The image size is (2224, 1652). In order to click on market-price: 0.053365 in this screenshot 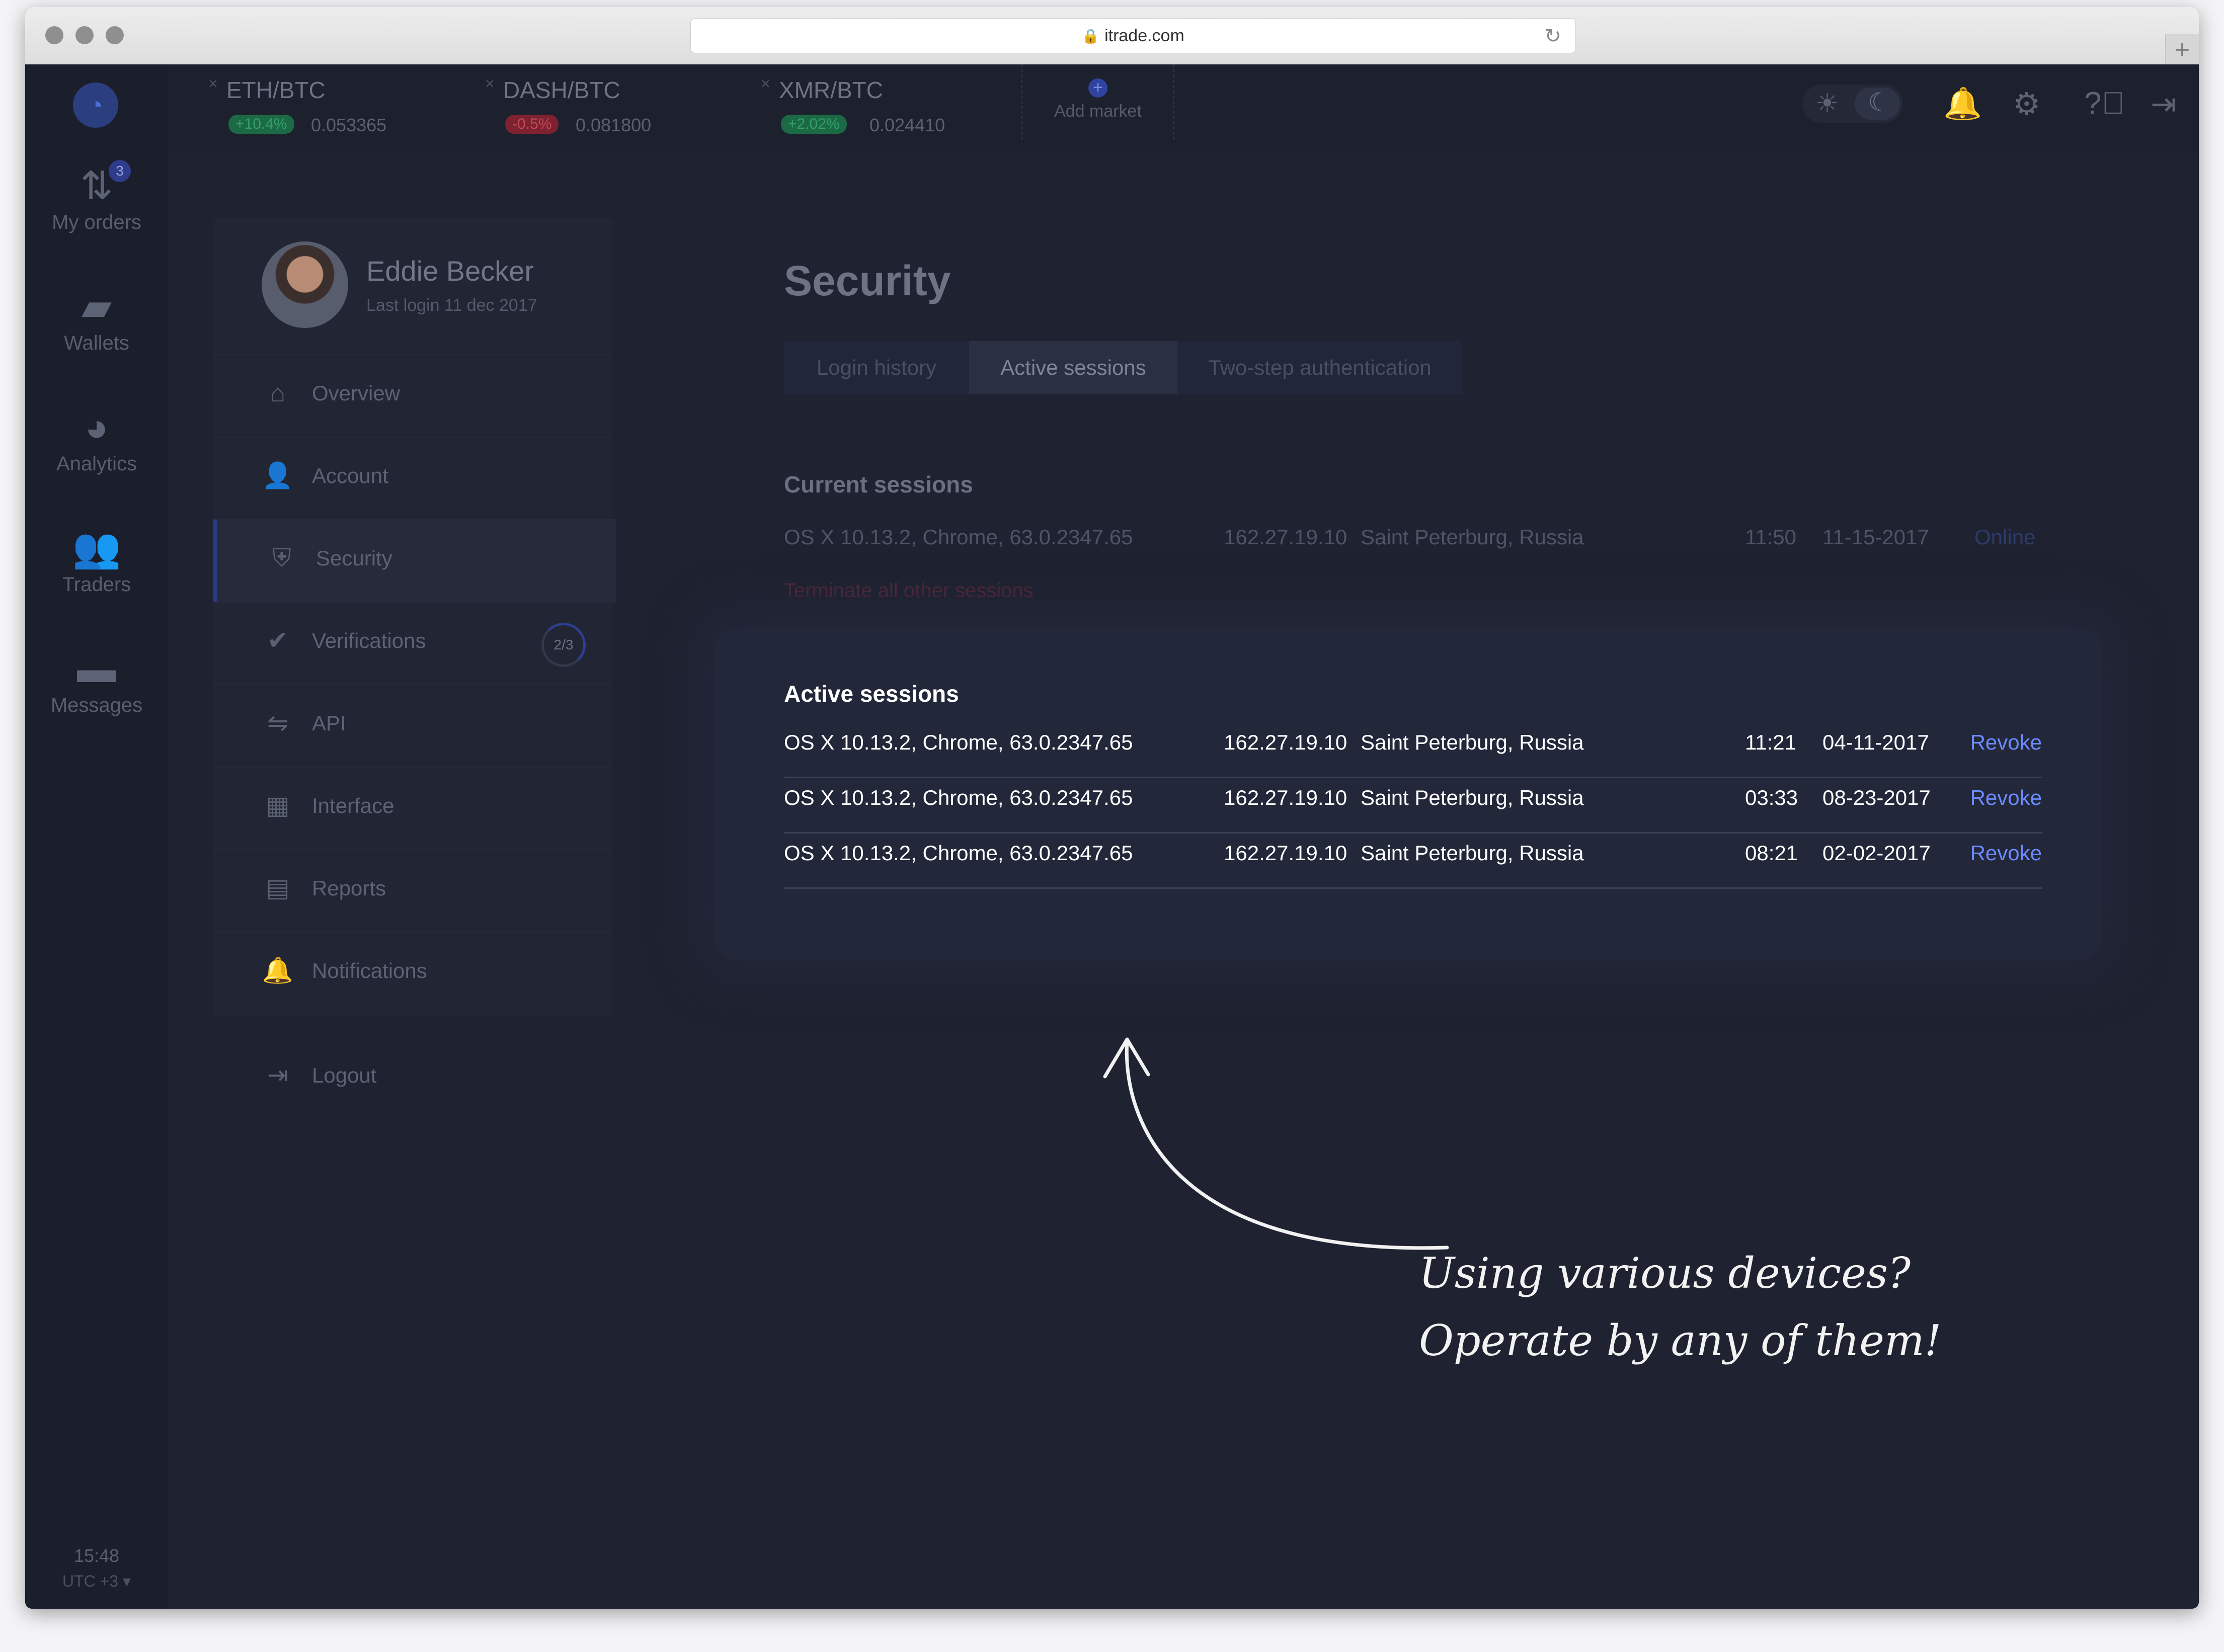, I will do `click(349, 125)`.